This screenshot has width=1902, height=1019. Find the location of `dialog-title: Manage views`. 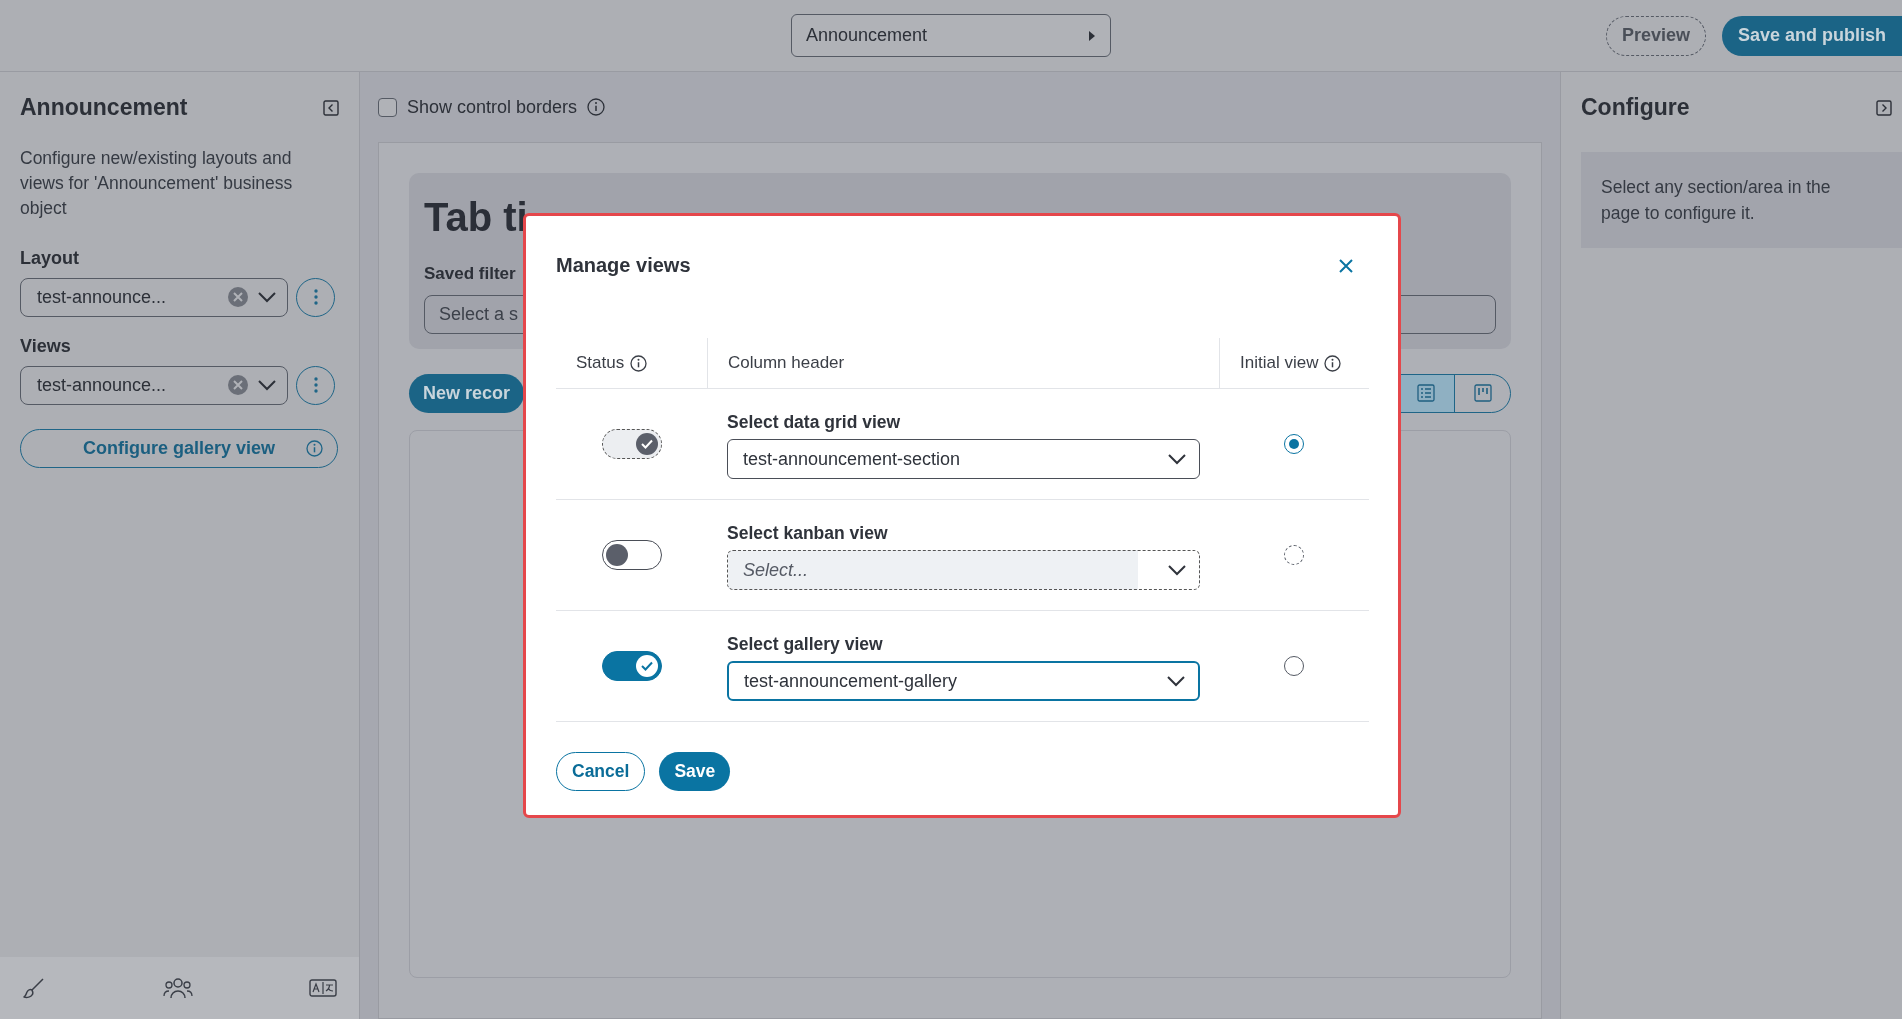

dialog-title: Manage views is located at coordinates (623, 265).